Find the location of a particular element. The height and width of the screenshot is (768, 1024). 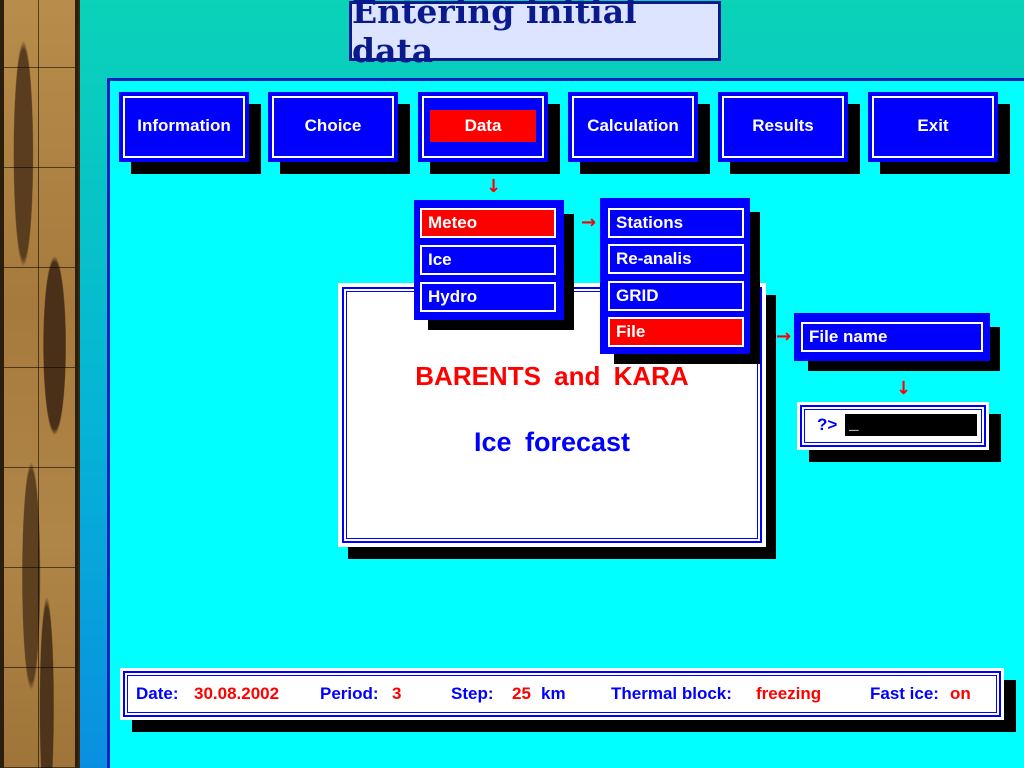

step-value: 25 is located at coordinates (521, 693).